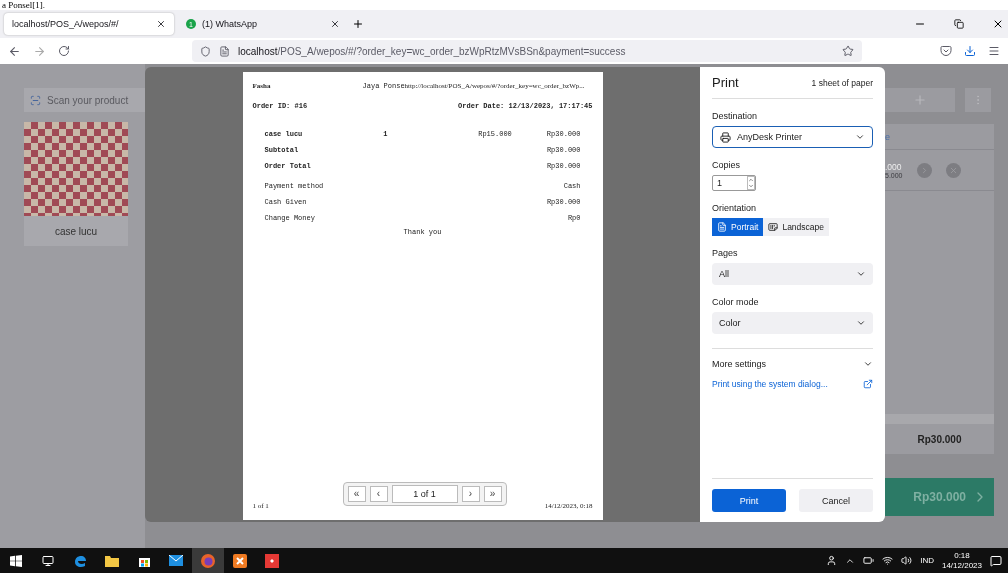 This screenshot has width=1008, height=573. Describe the element at coordinates (738, 227) in the screenshot. I see `orientation-option: Portrait` at that location.